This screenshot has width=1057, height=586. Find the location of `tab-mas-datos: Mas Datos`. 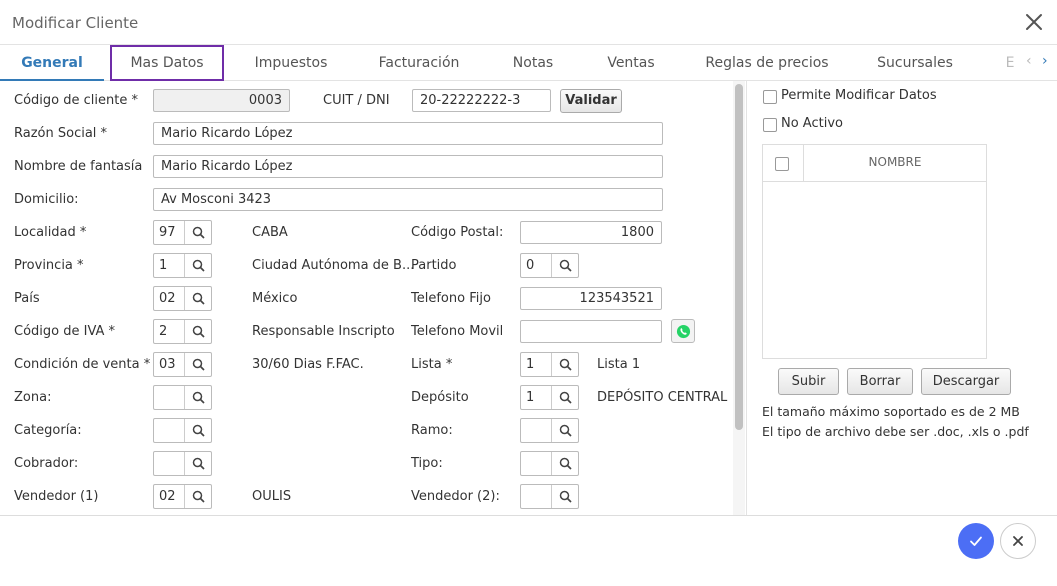

tab-mas-datos: Mas Datos is located at coordinates (167, 63).